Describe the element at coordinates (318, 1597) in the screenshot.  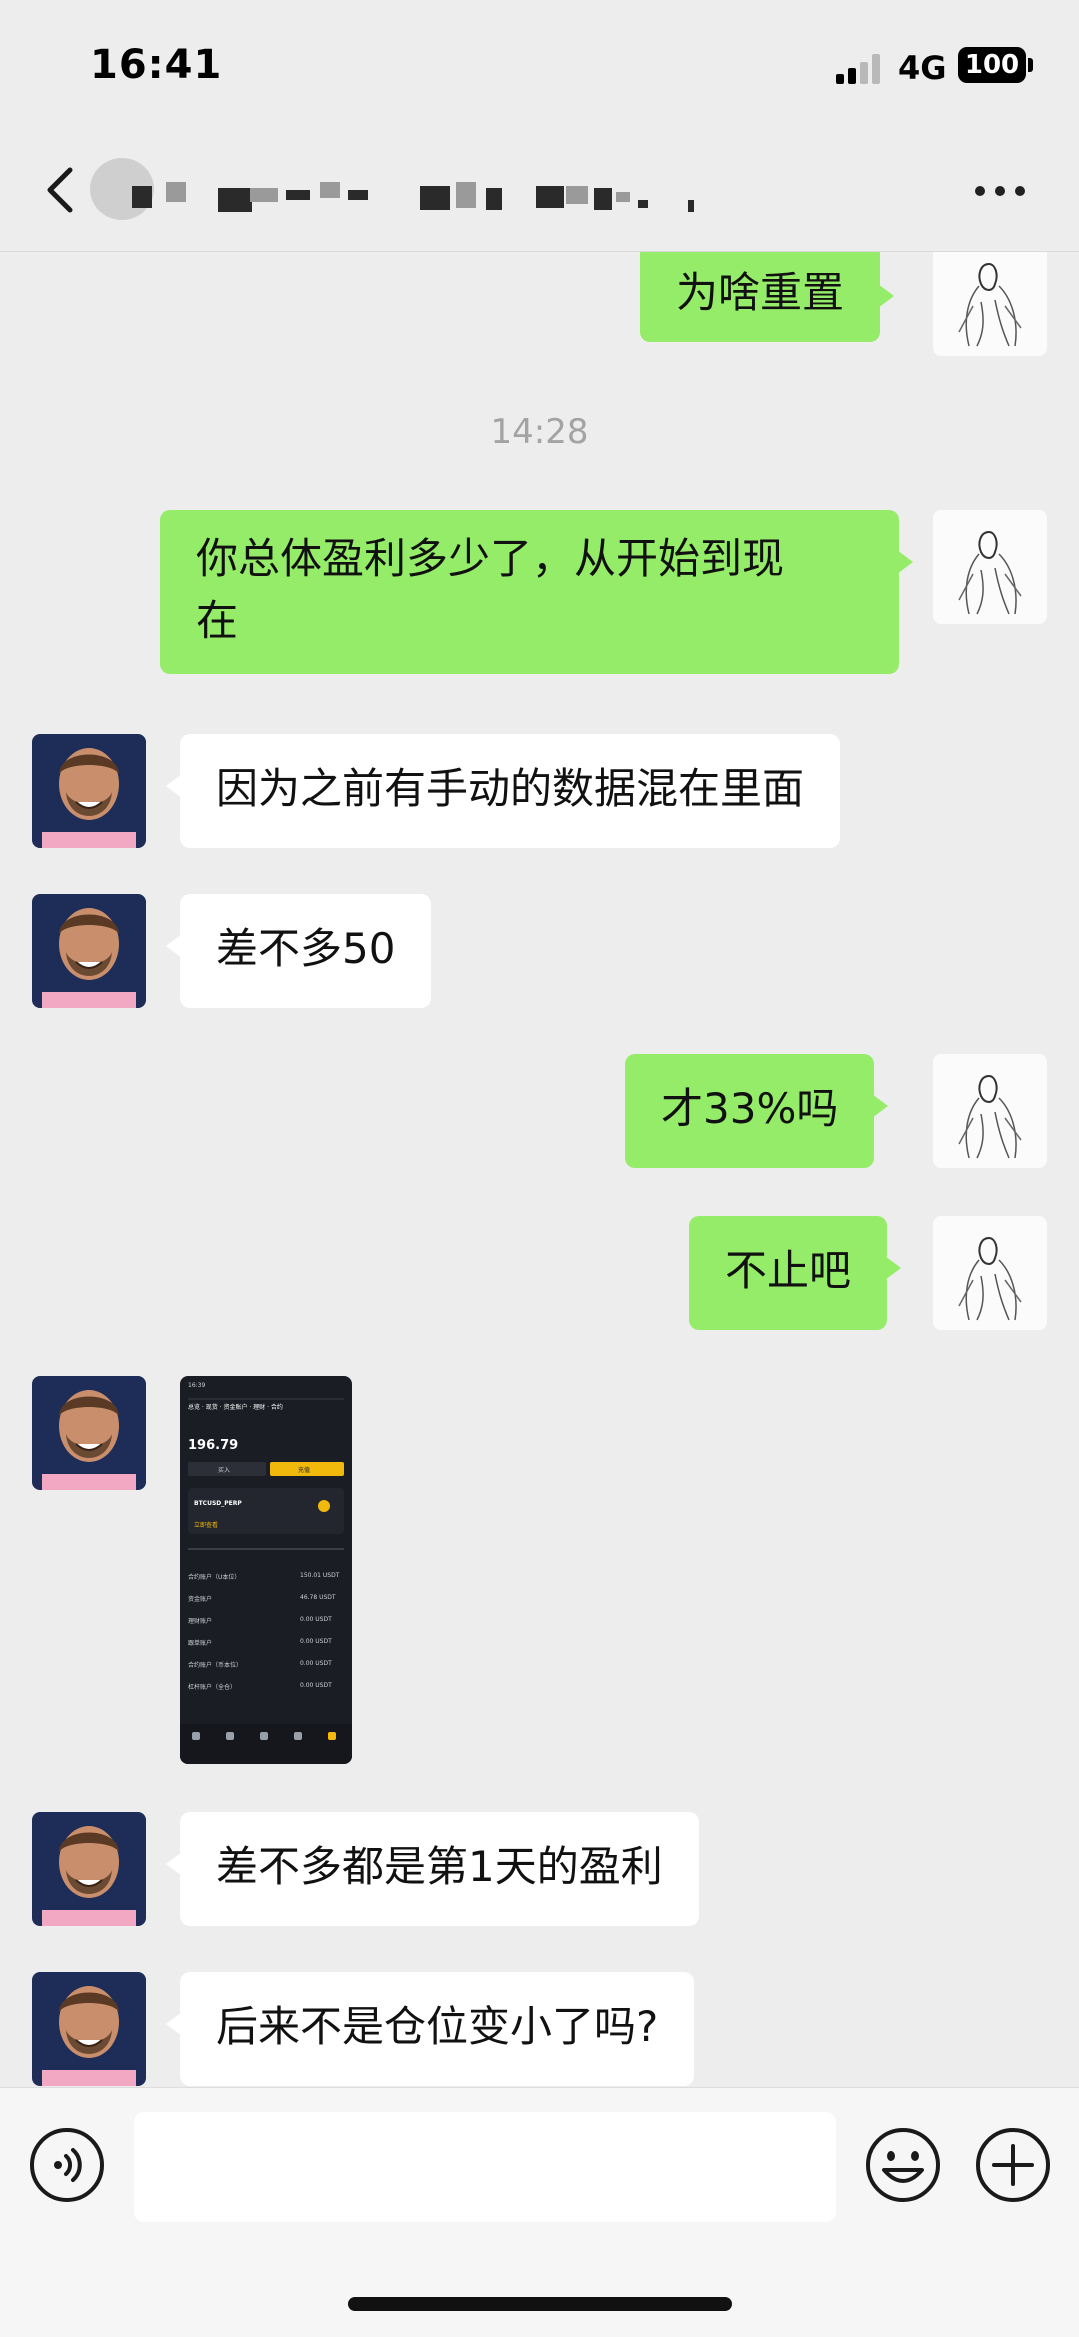
I see `account-row-value: 46.78 USDT` at that location.